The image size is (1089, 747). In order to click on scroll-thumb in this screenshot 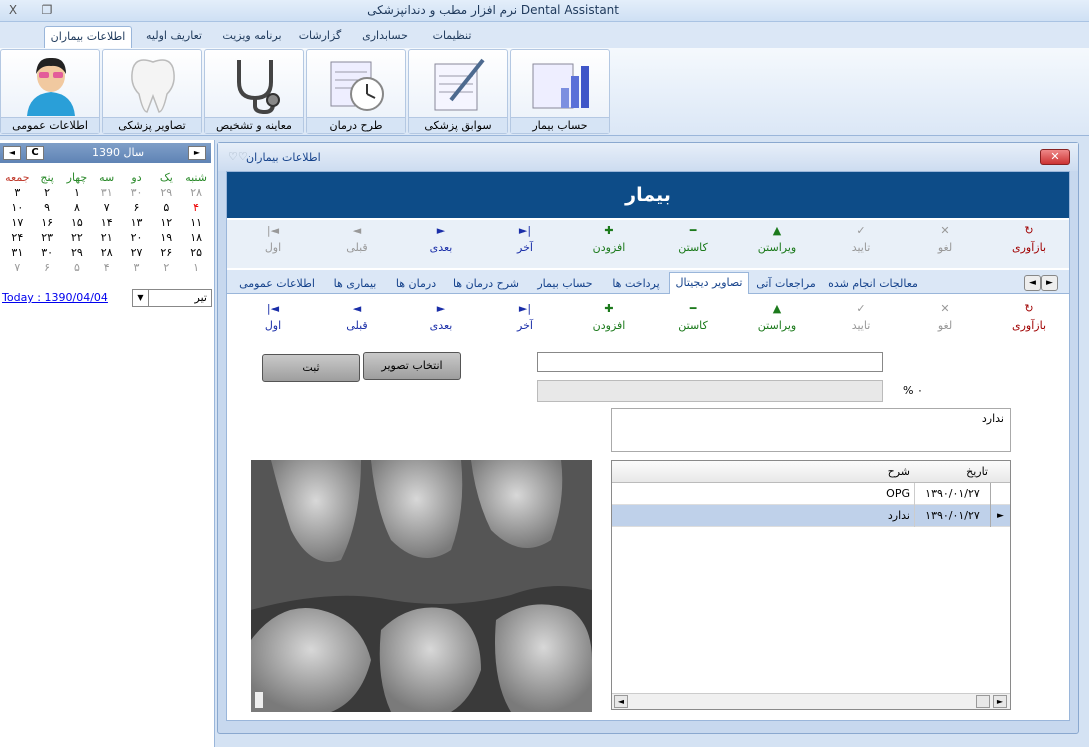, I will do `click(983, 701)`.